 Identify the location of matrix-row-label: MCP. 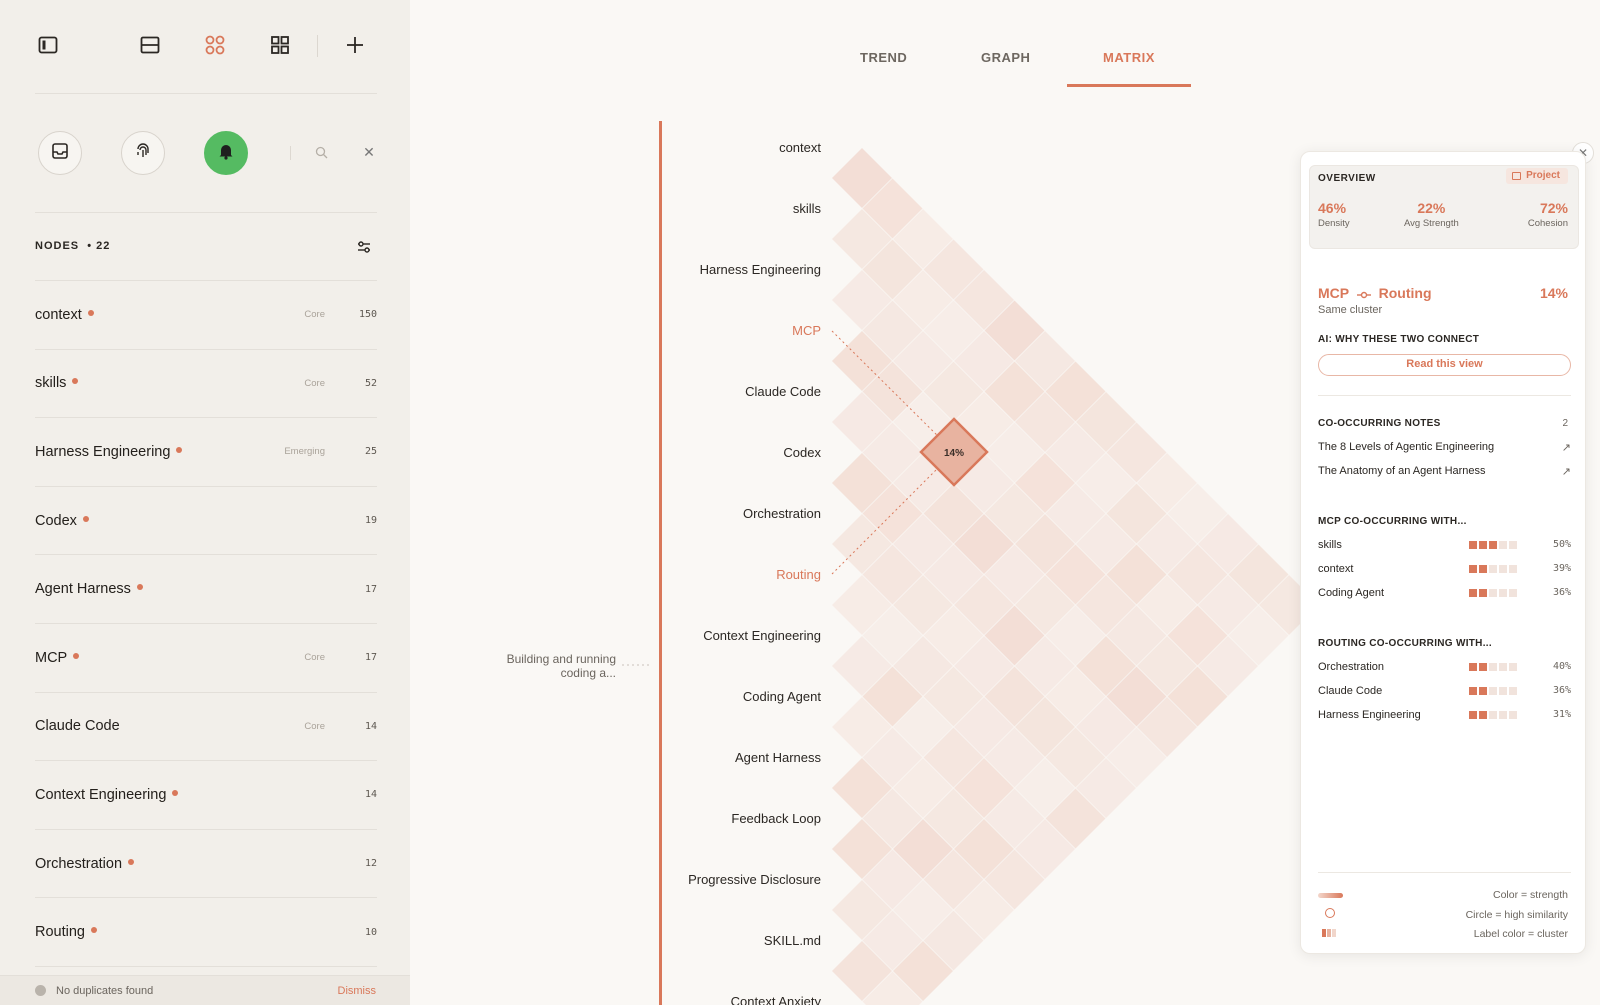
(806, 330).